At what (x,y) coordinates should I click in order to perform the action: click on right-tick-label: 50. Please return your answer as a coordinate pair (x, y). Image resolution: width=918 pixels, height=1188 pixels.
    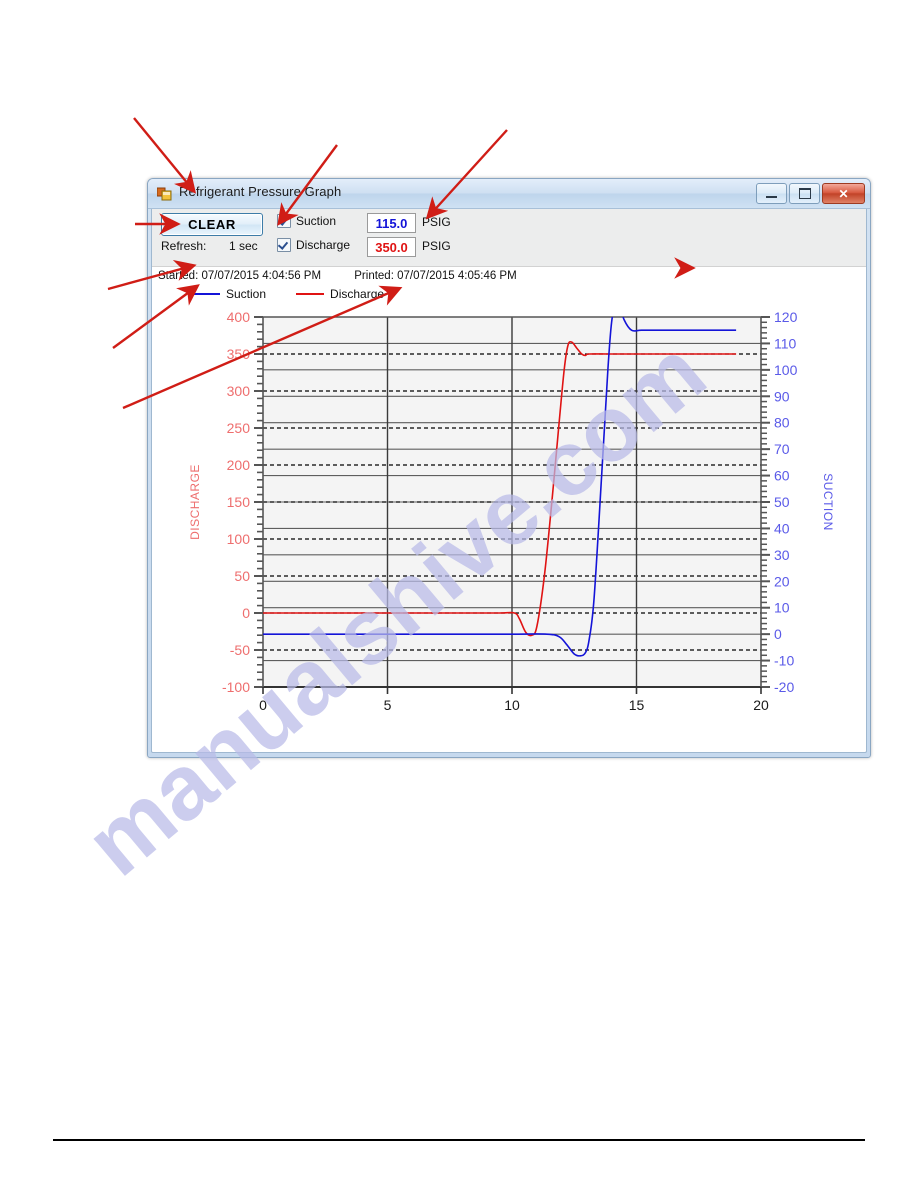
    Looking at the image, I should click on (782, 502).